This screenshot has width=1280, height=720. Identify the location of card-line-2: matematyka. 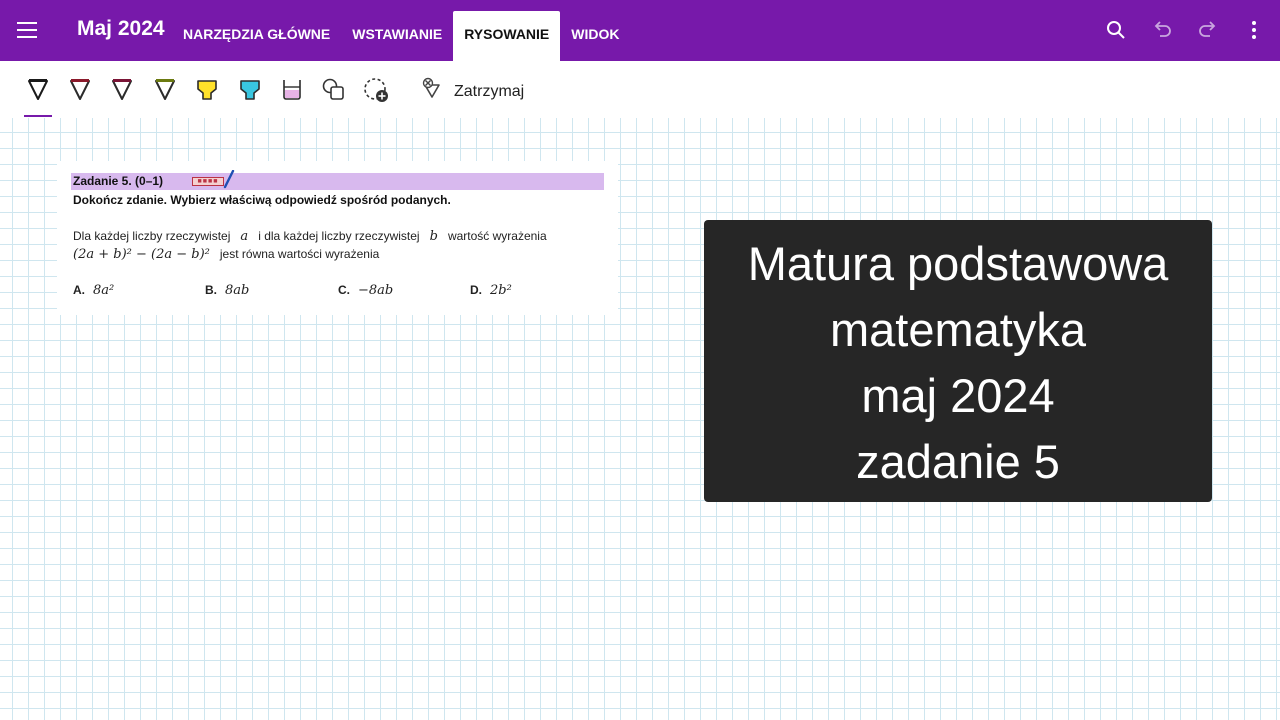
(958, 329).